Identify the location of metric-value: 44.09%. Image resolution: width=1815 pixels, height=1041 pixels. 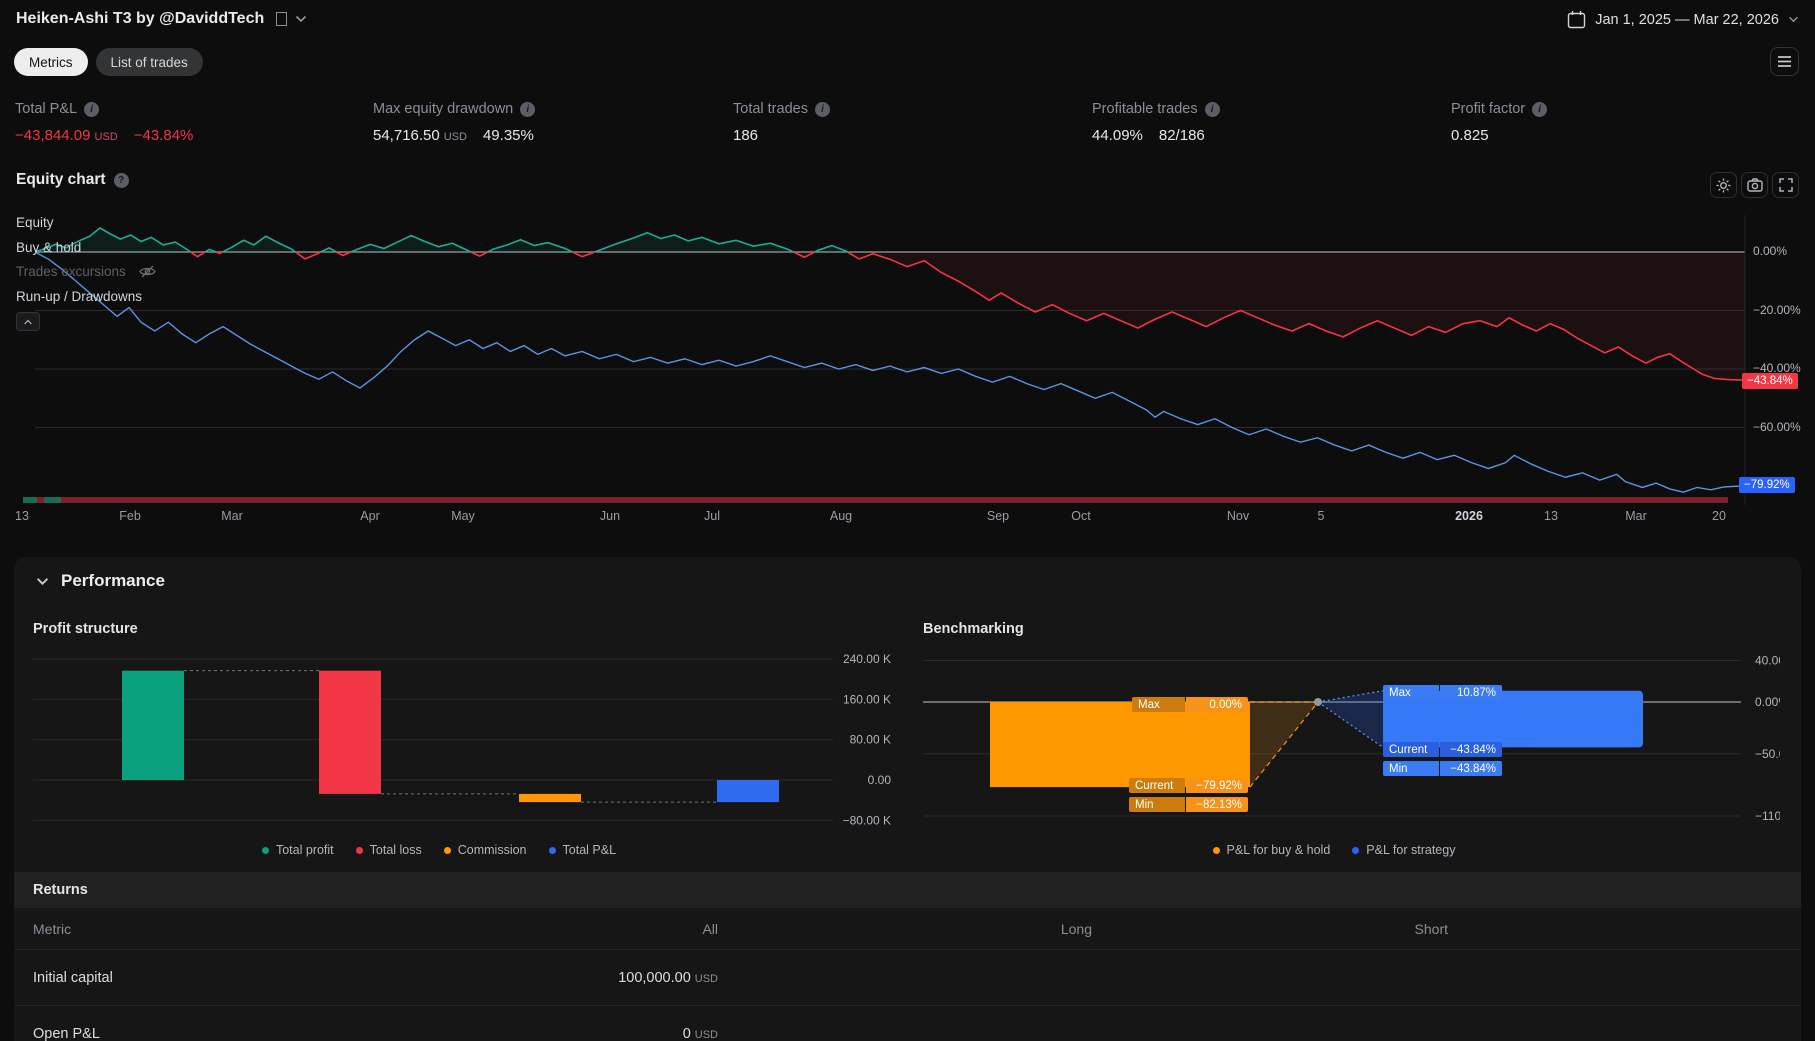
(1117, 135).